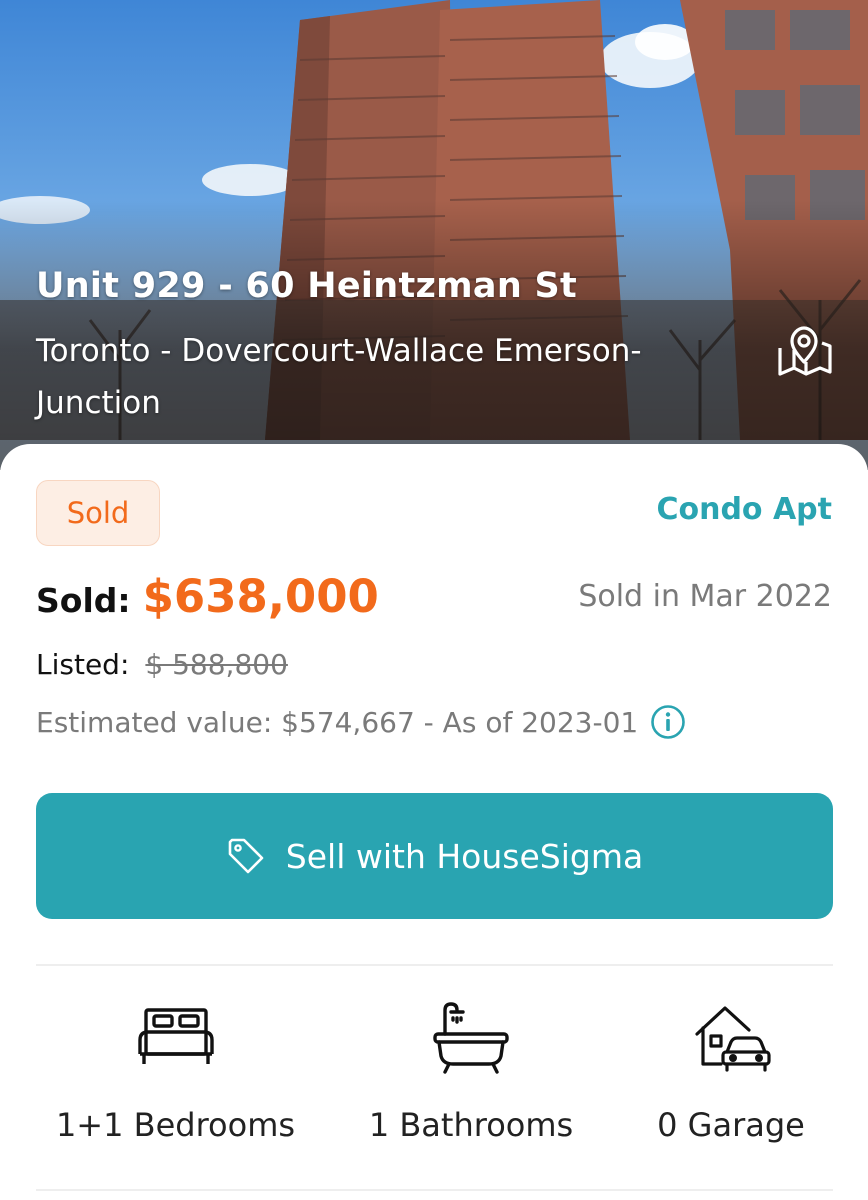 The height and width of the screenshot is (1200, 868). I want to click on feature-bathrooms: 1 Bathrooms, so click(471, 1072).